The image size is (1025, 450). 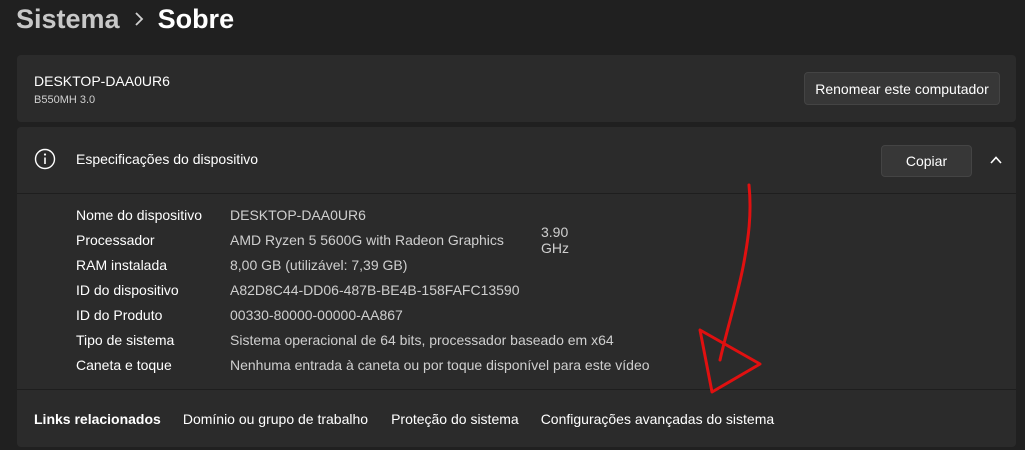 What do you see at coordinates (375, 289) in the screenshot?
I see `spec-value: A82D8C44-DD06-487B-BE4B-158FAFC13590` at bounding box center [375, 289].